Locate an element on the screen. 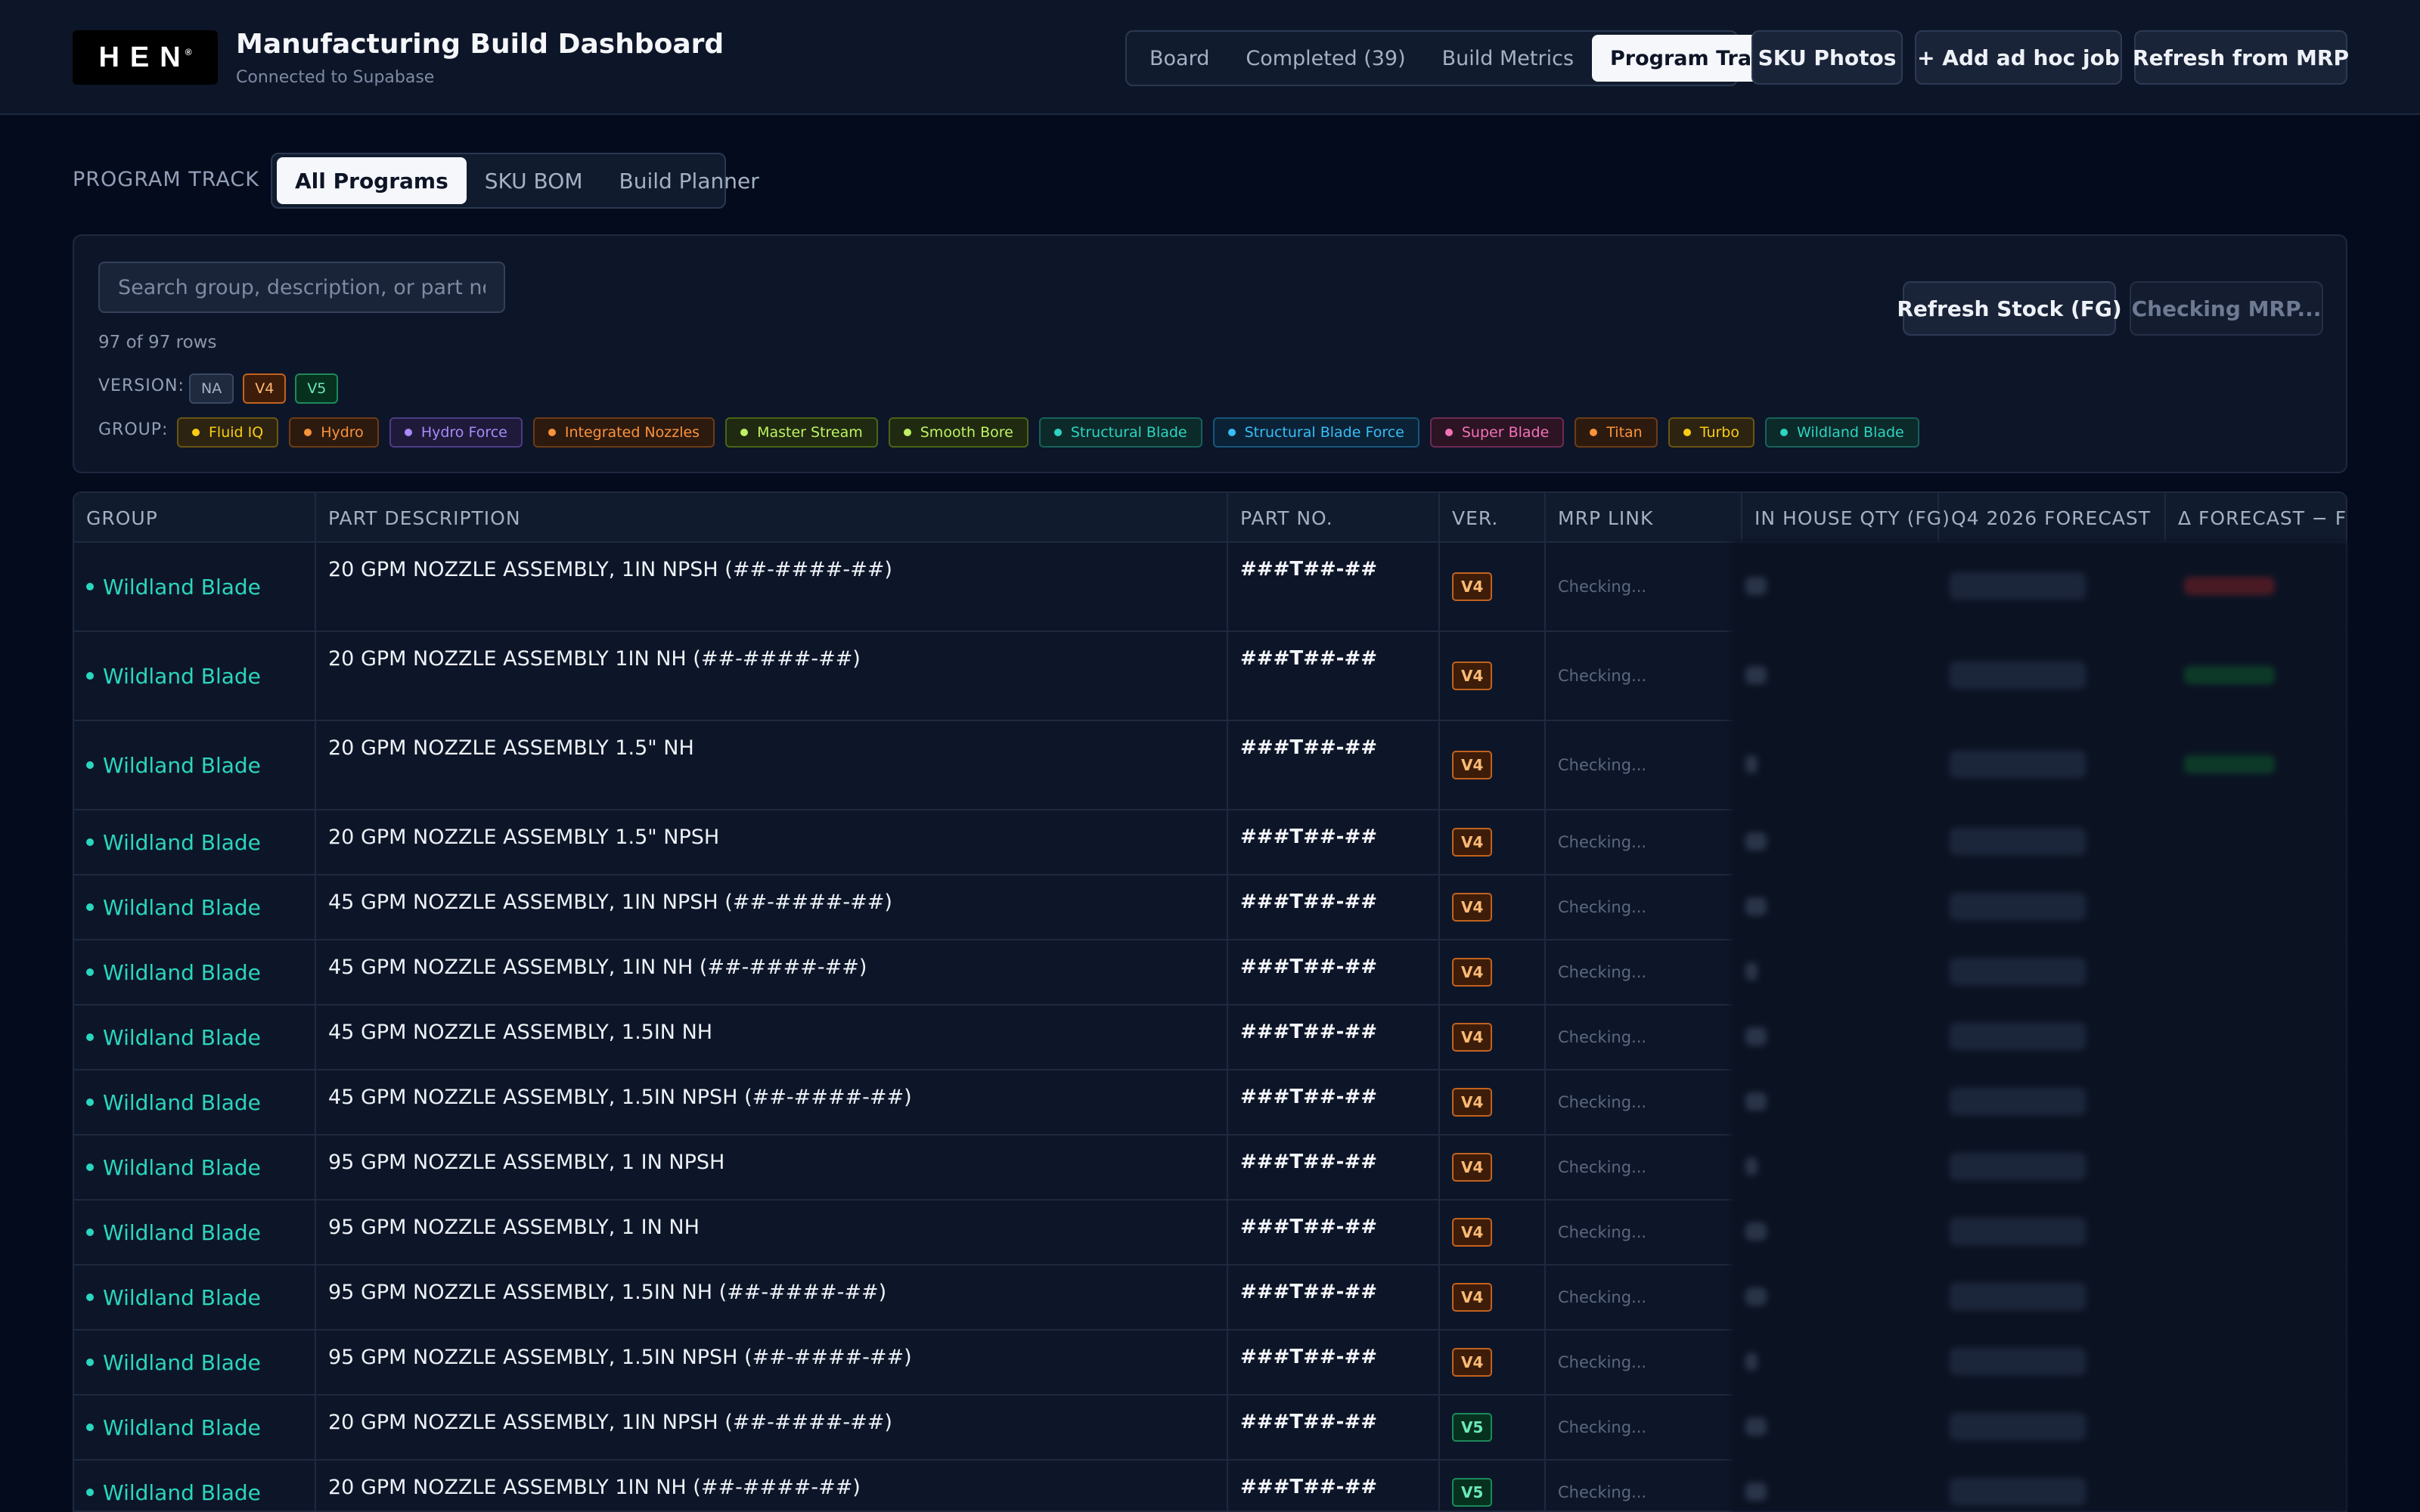 The height and width of the screenshot is (1512, 2420). group-chip-label: Hydro Force is located at coordinates (463, 433).